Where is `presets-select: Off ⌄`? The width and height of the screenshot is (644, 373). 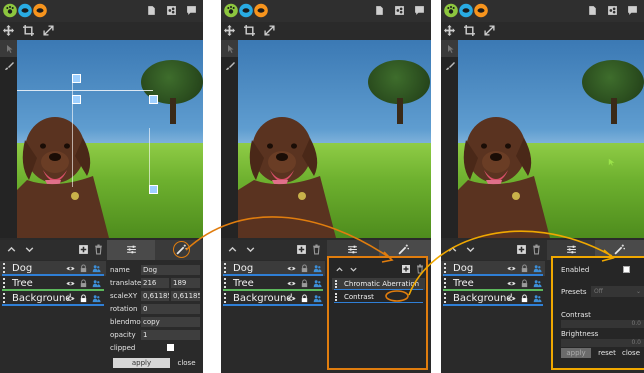
presets-select: Off ⌄ is located at coordinates (617, 291).